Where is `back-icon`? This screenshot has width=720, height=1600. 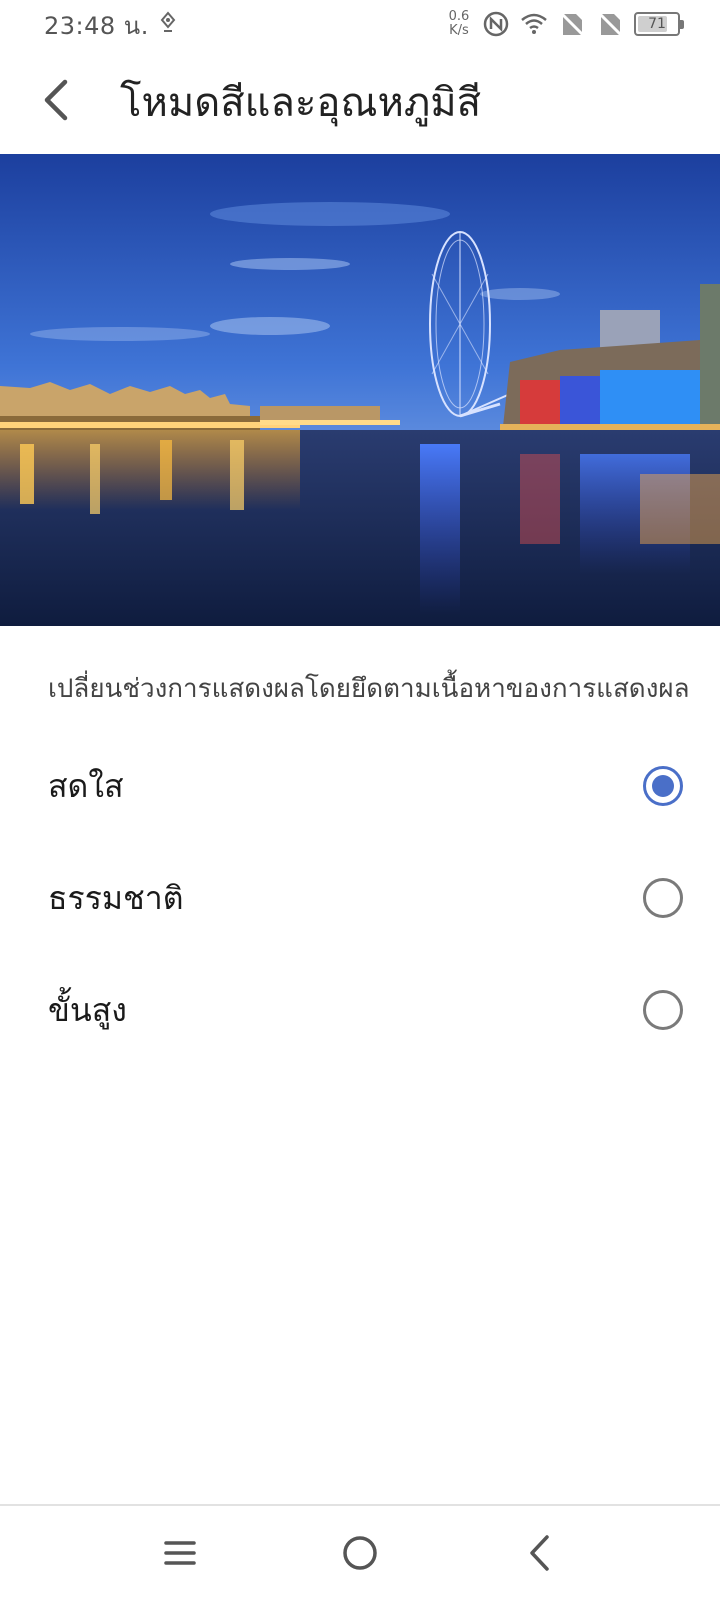
back-icon is located at coordinates (539, 1553).